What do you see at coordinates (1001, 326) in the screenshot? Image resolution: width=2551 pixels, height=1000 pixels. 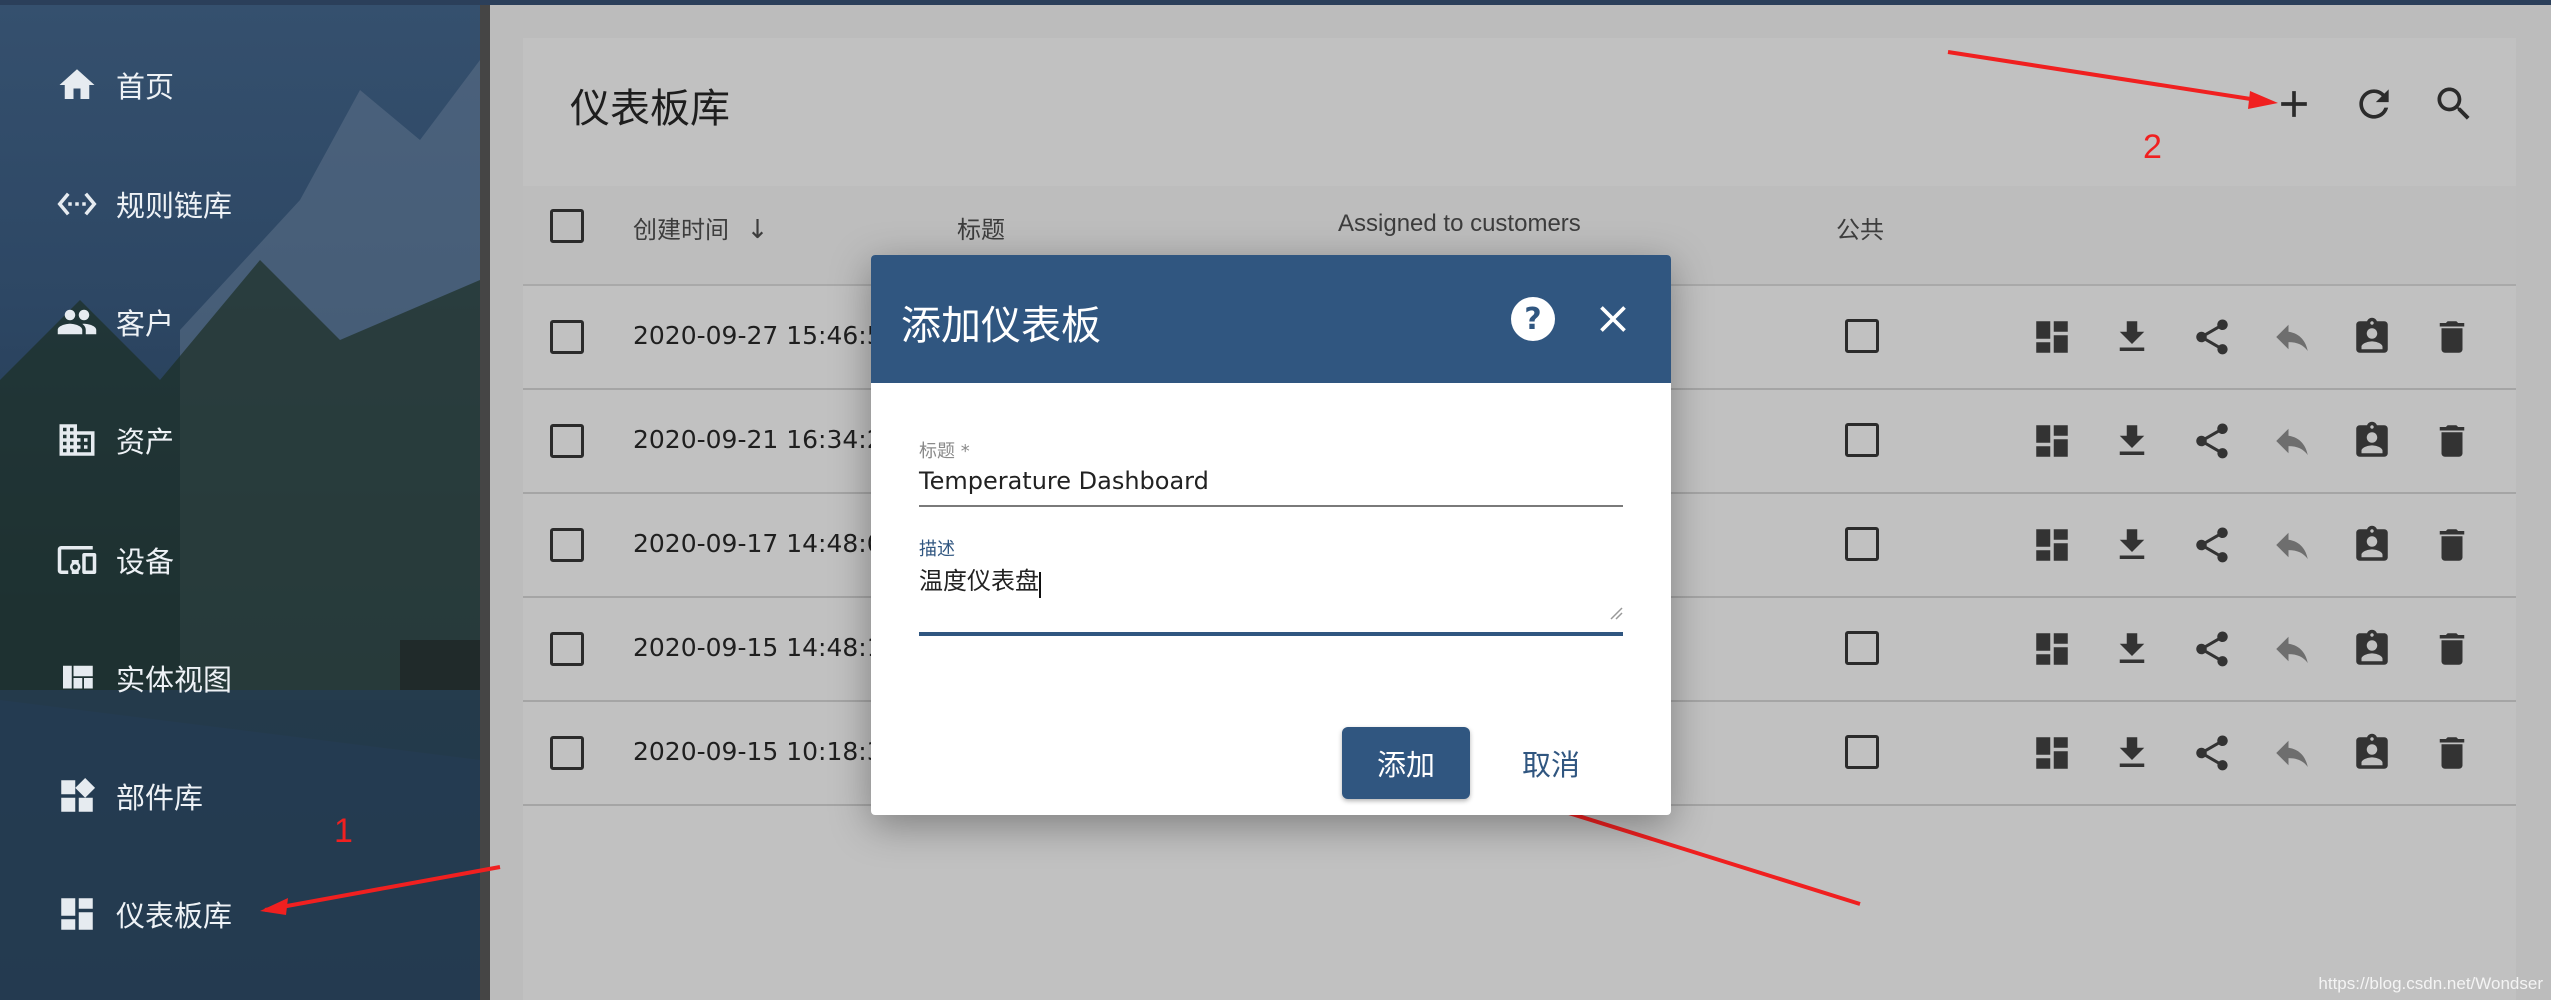 I see `dialog-title: 添加仪表板` at bounding box center [1001, 326].